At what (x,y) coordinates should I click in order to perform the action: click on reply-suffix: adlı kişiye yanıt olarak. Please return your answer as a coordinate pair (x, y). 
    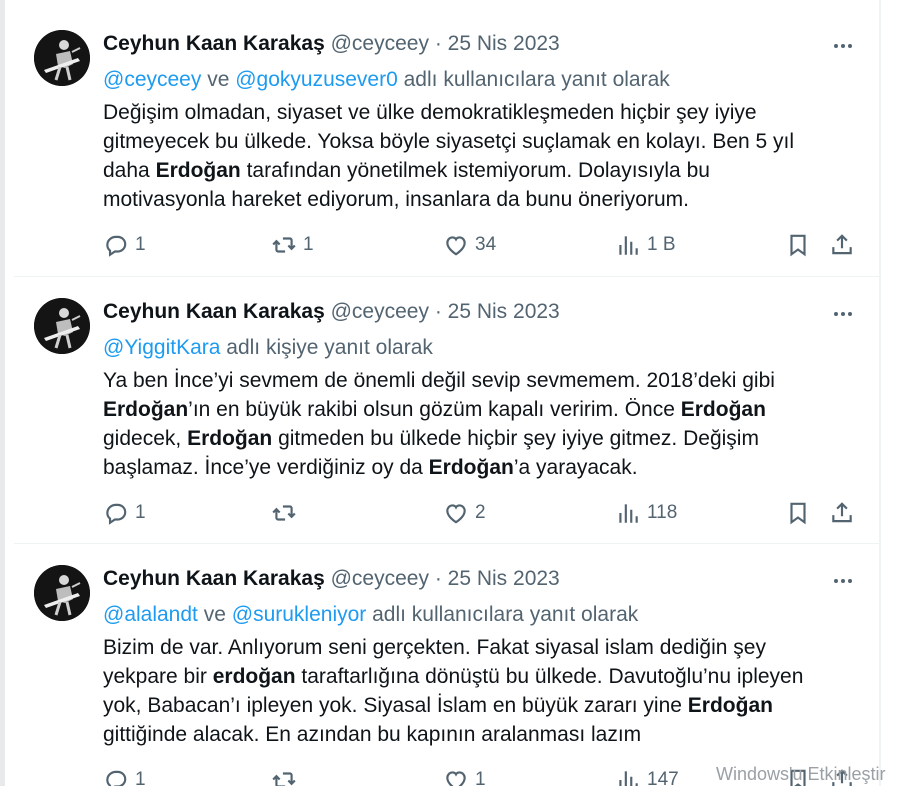
    Looking at the image, I should click on (326, 347).